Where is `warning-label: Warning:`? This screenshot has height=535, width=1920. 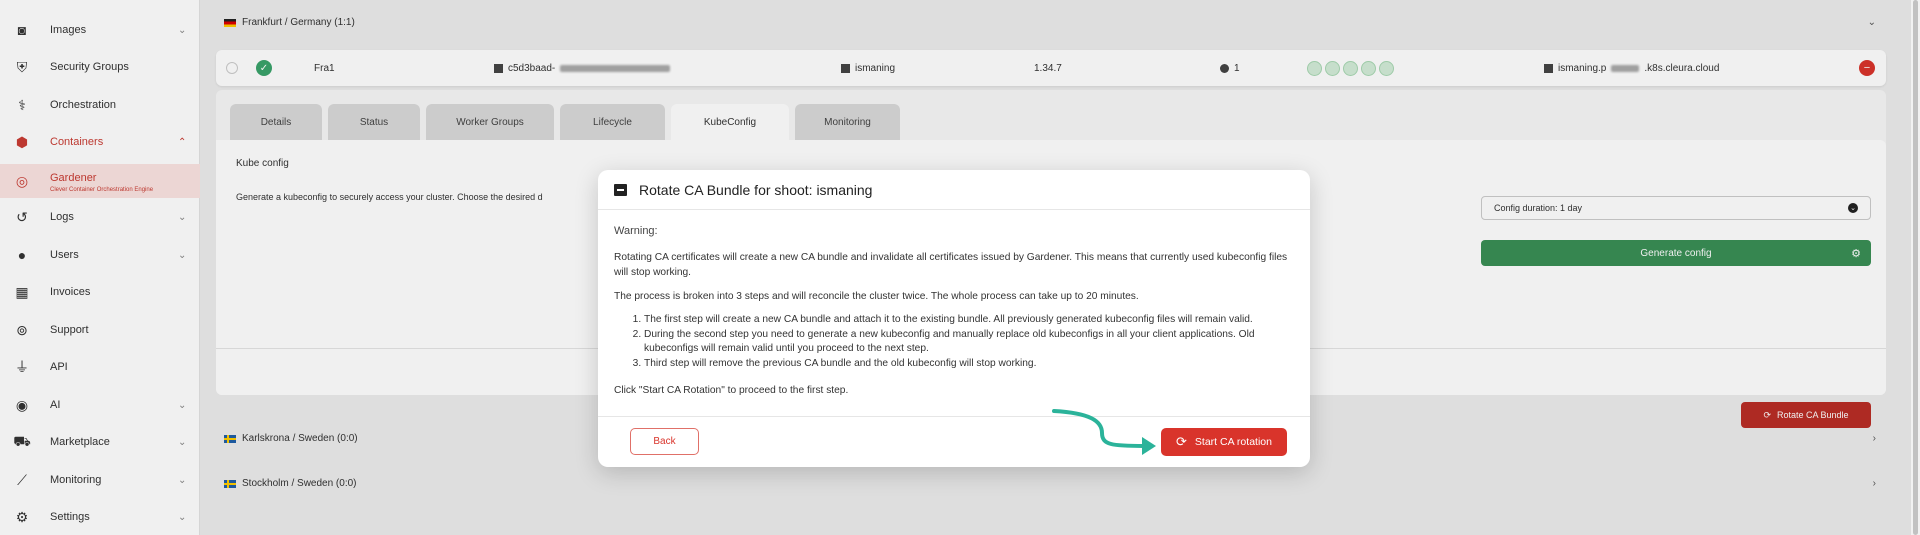
warning-label: Warning: is located at coordinates (636, 231).